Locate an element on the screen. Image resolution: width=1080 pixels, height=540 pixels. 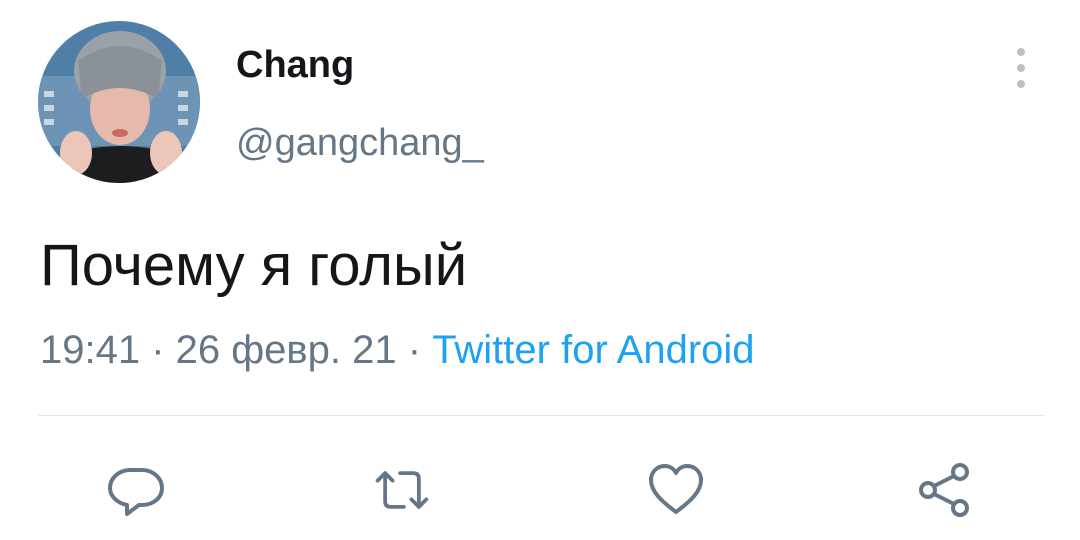
reply-button is located at coordinates (136, 490).